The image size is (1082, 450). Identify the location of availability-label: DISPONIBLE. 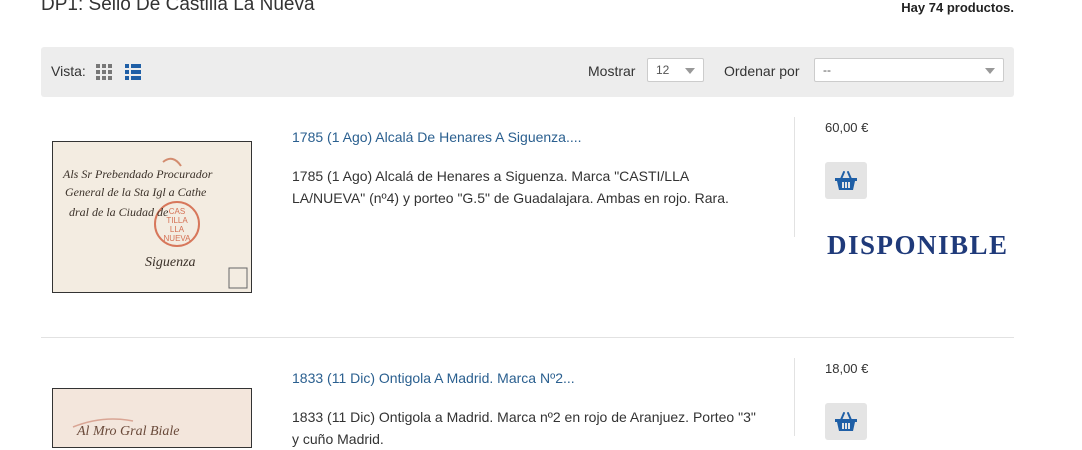
(918, 245).